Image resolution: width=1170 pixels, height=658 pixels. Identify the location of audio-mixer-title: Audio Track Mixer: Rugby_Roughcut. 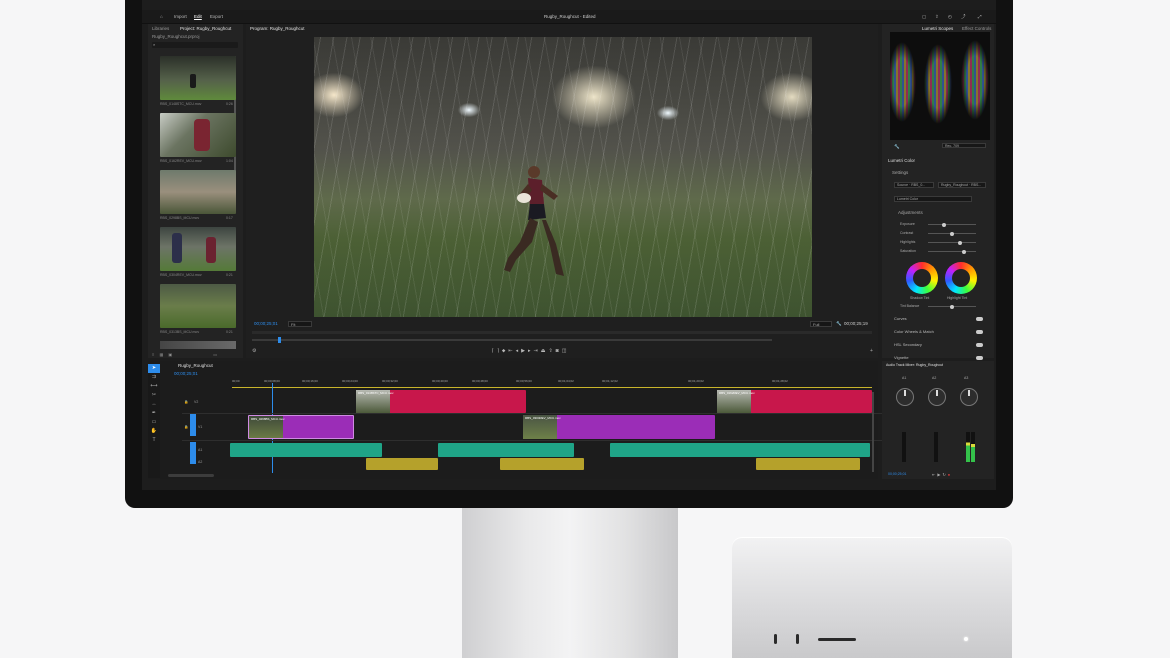
(914, 365).